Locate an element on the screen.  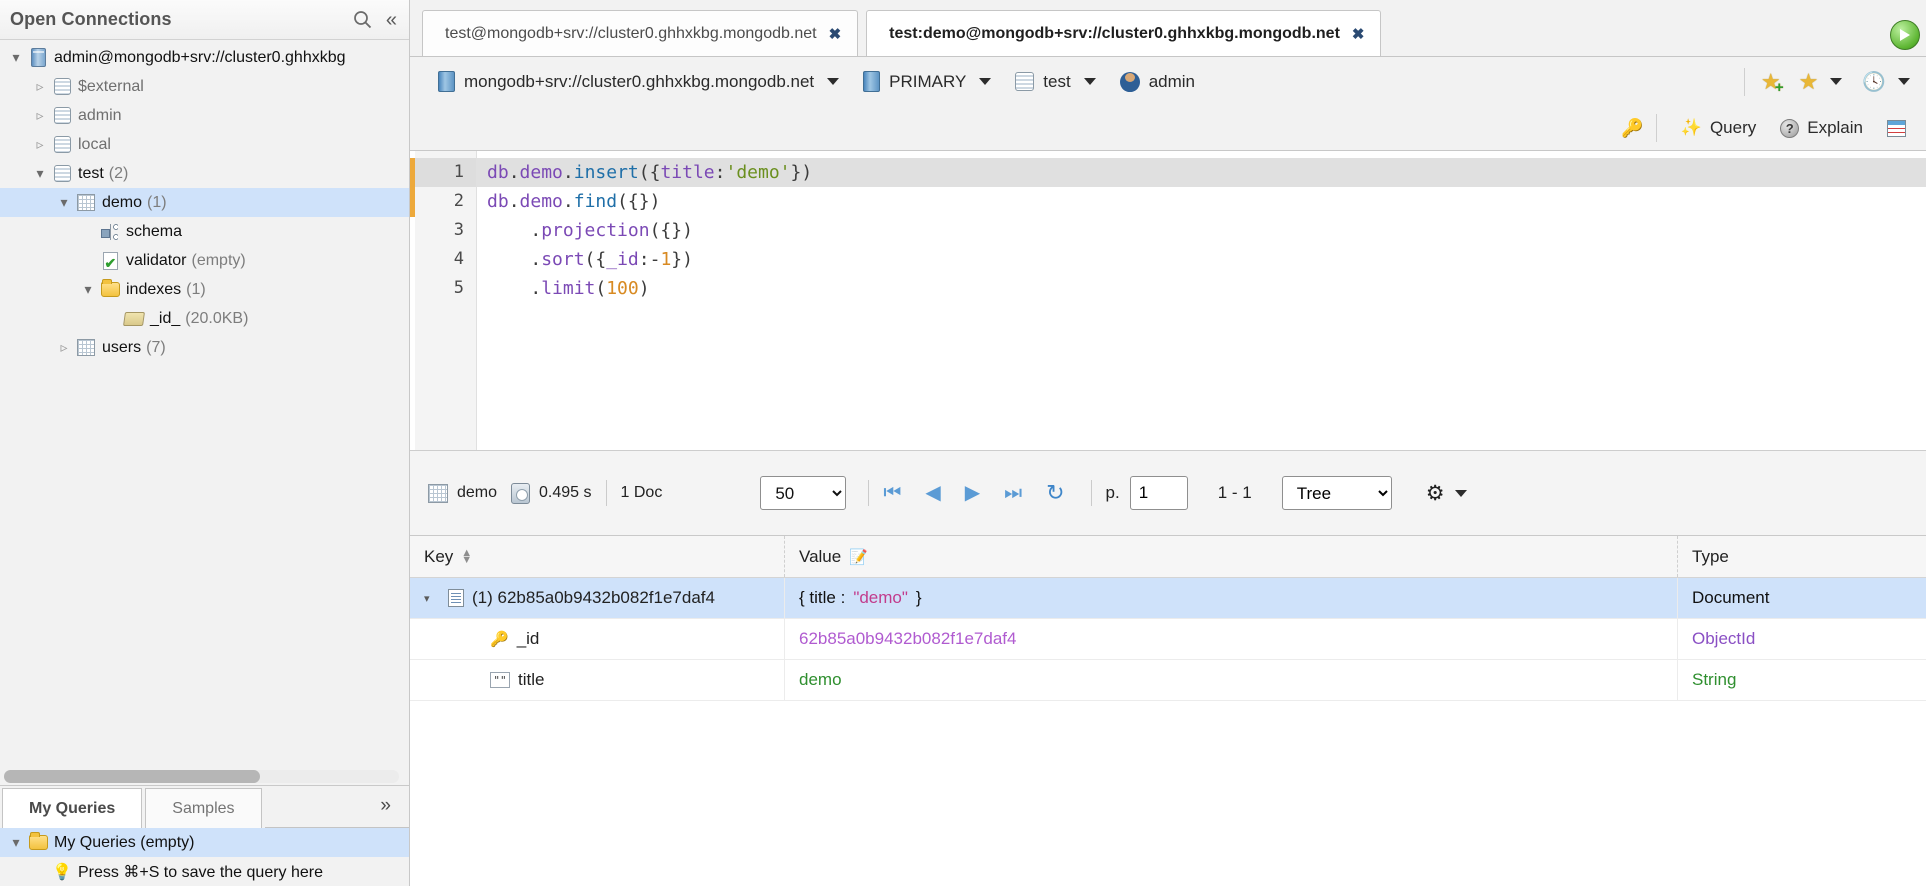
star-plus-icon: ★ + is located at coordinates (1772, 82).